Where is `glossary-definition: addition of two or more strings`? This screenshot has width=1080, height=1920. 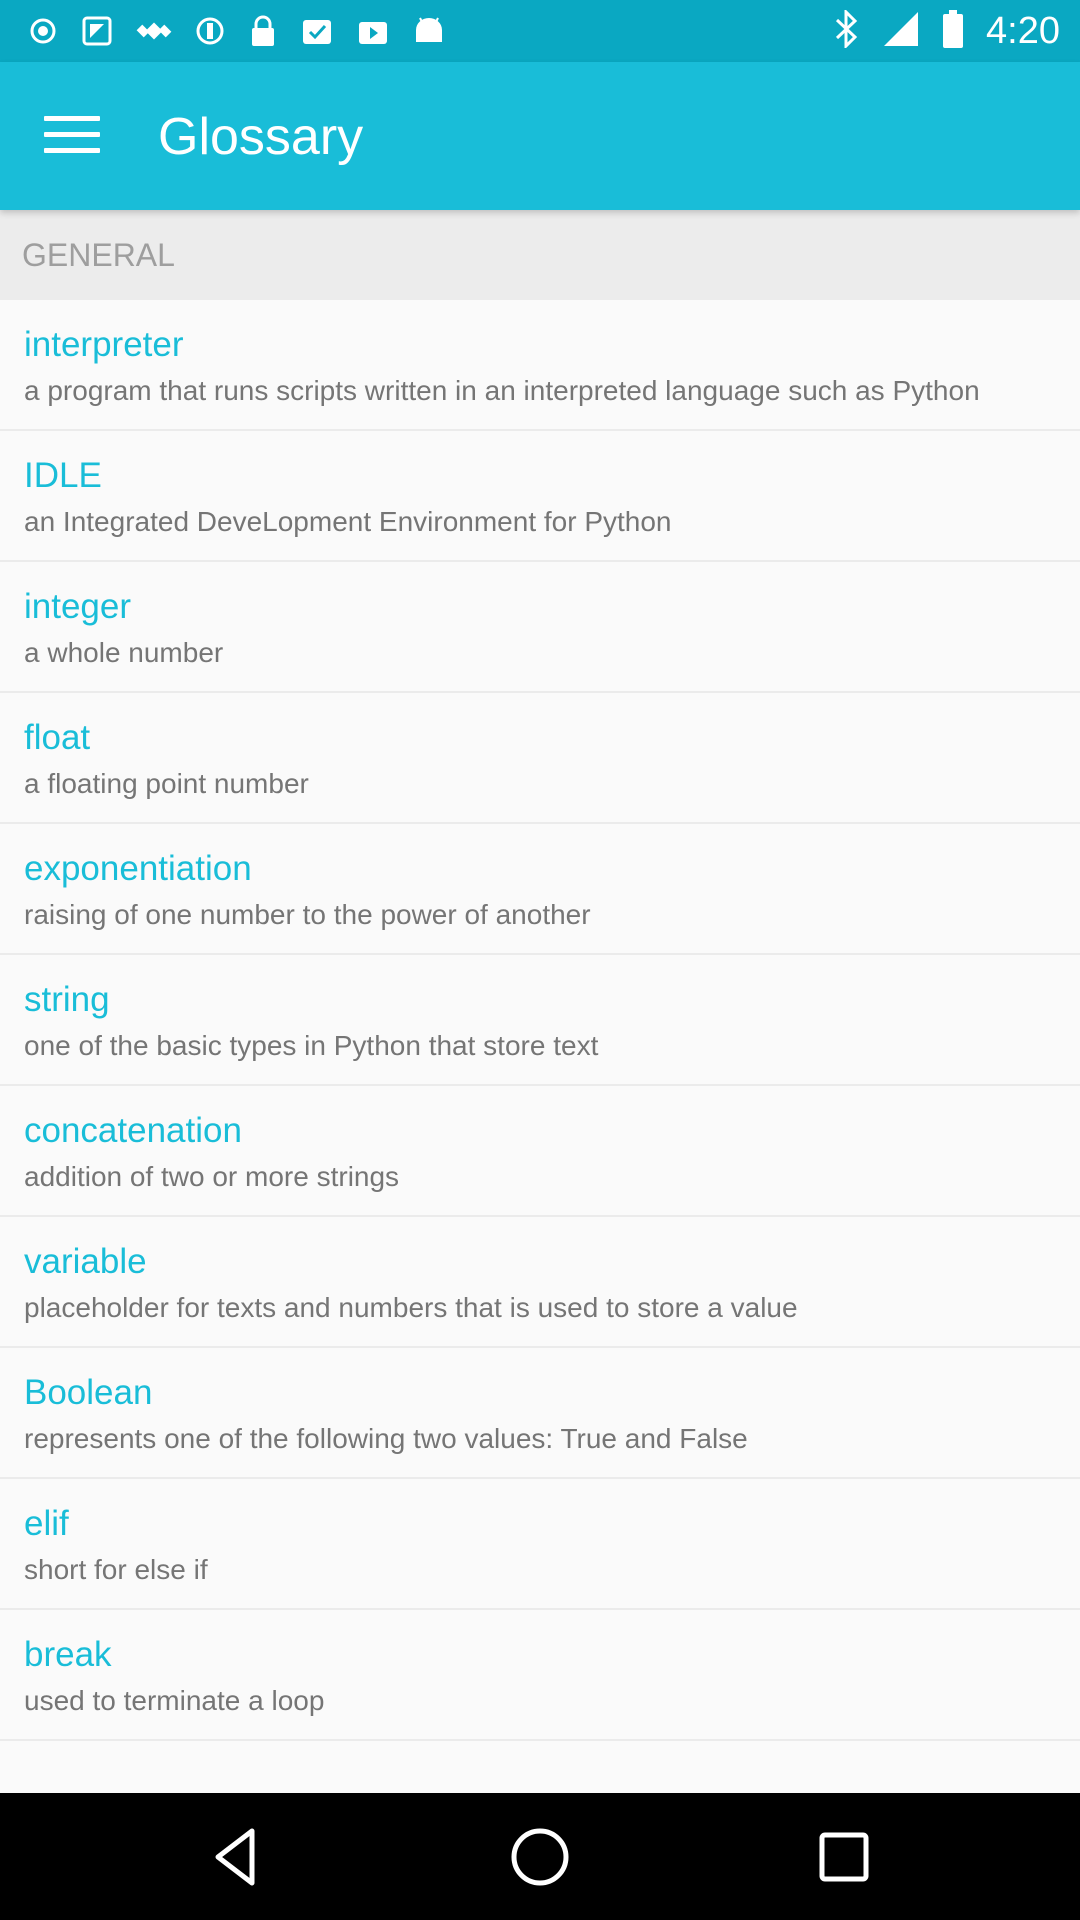 glossary-definition: addition of two or more strings is located at coordinates (212, 1176).